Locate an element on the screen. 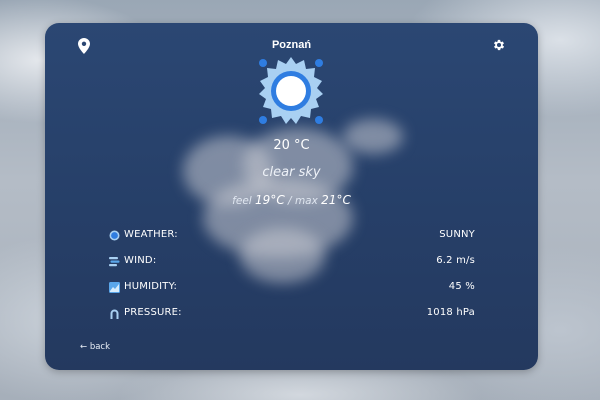  temperature: 20 °C is located at coordinates (291, 145).